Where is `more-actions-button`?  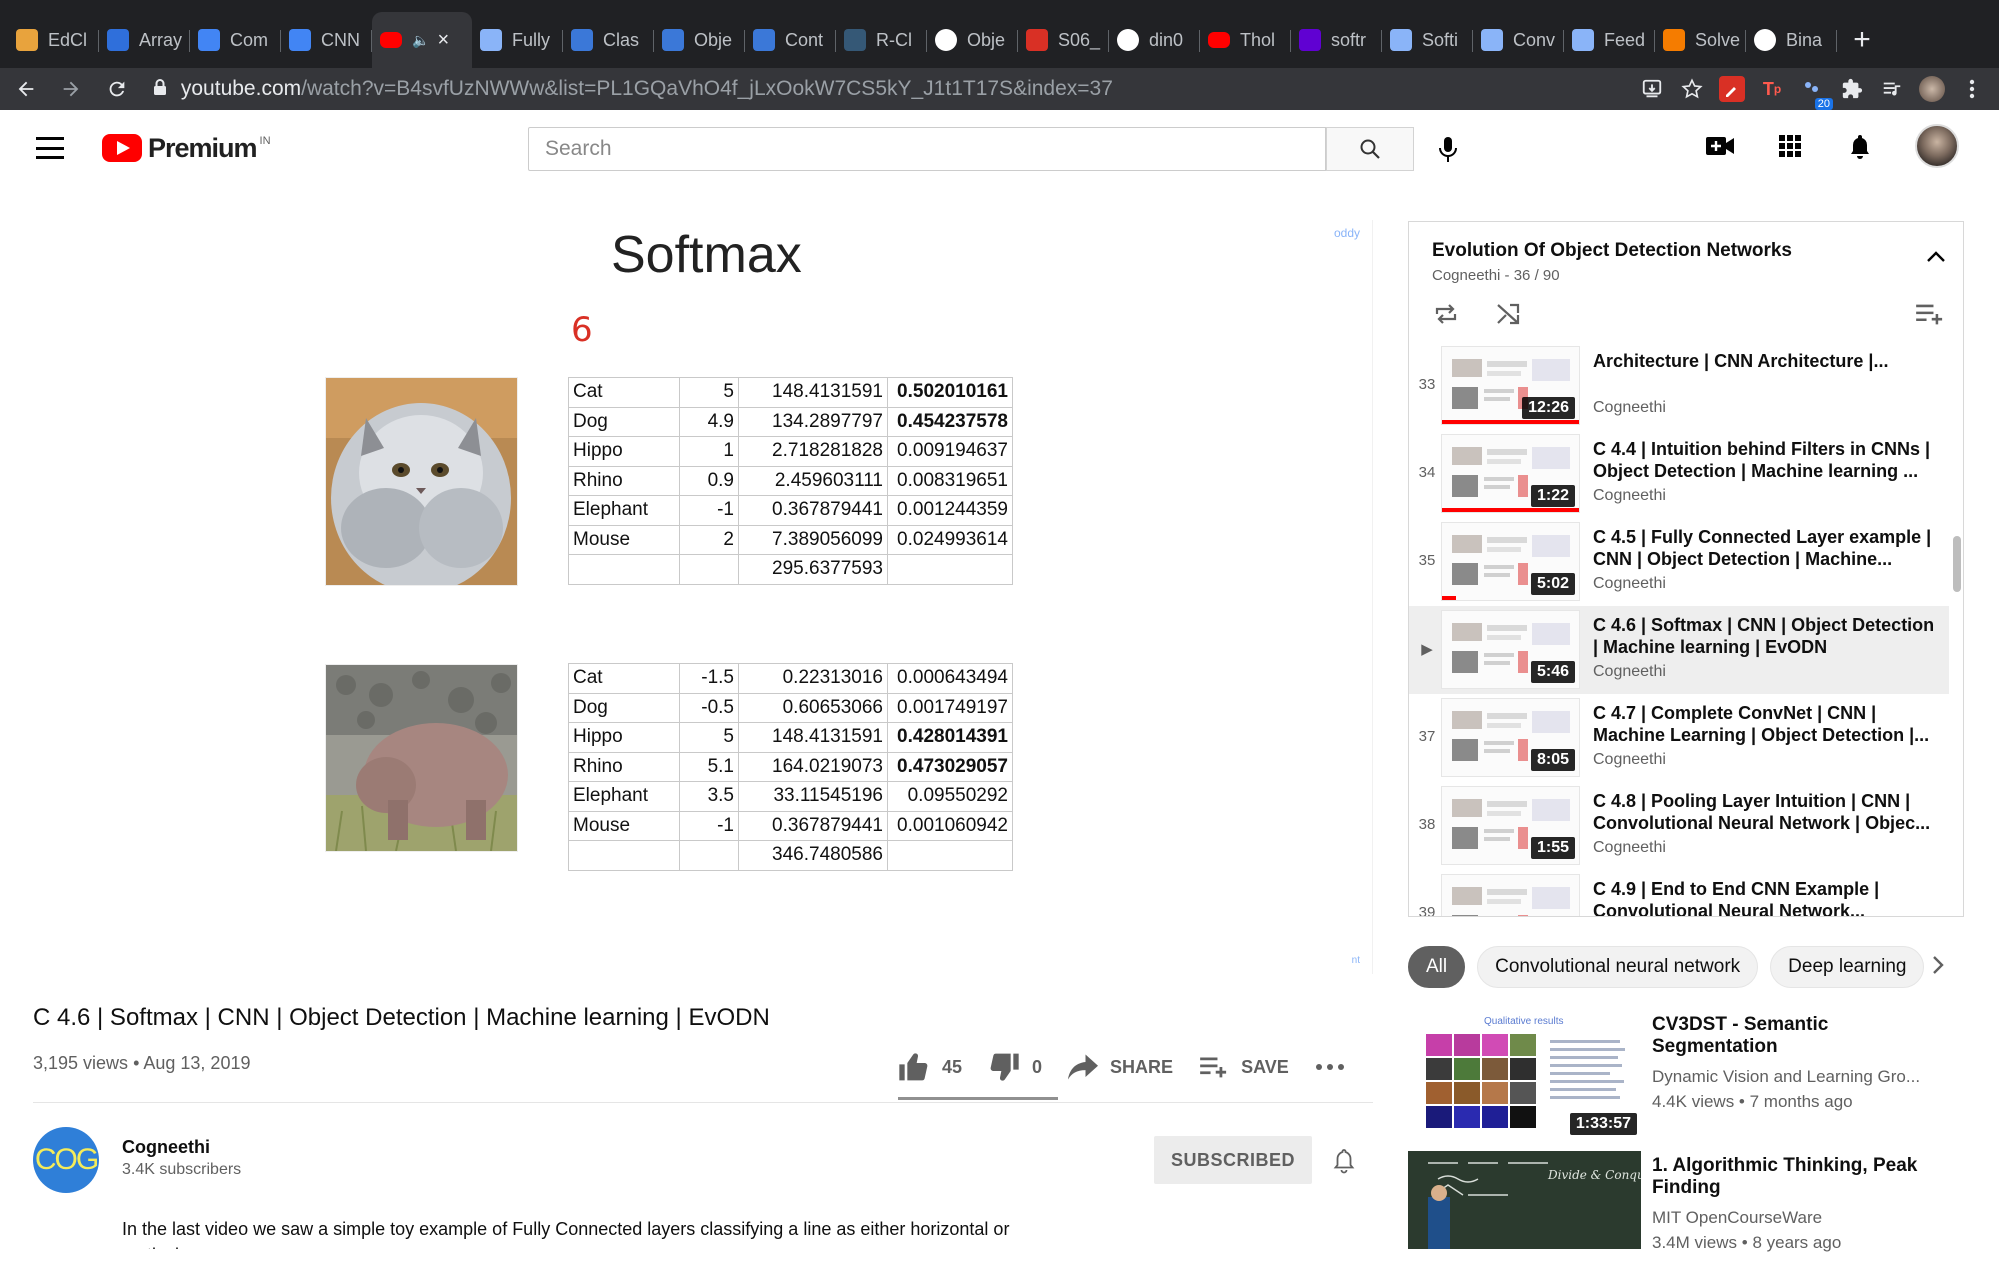
more-actions-button is located at coordinates (1336, 1067).